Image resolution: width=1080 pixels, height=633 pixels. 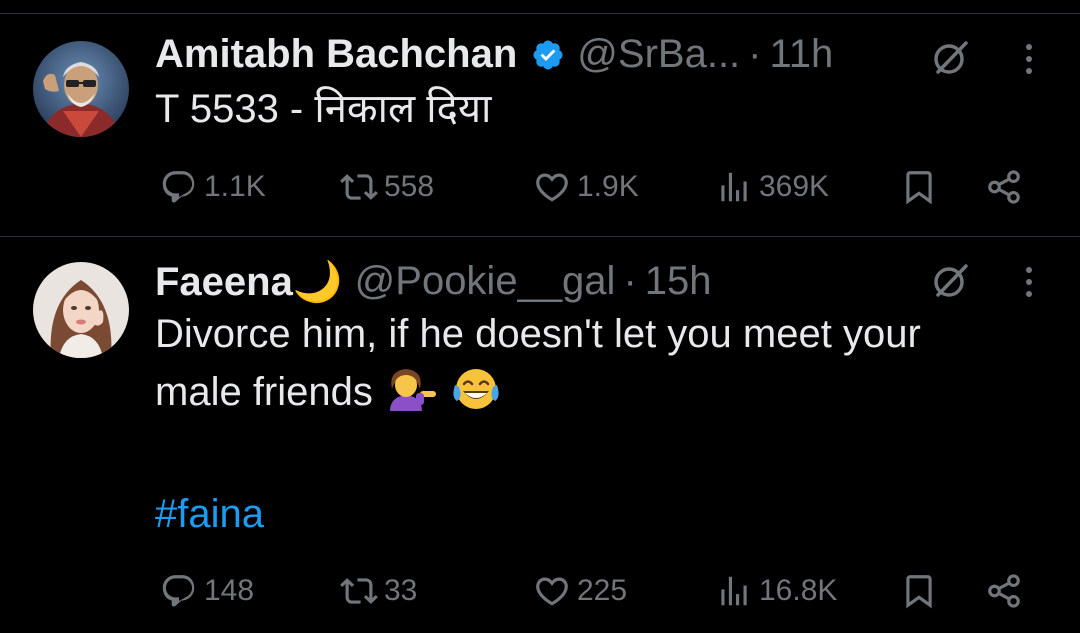 What do you see at coordinates (802, 54) in the screenshot?
I see `timestamp: 11h` at bounding box center [802, 54].